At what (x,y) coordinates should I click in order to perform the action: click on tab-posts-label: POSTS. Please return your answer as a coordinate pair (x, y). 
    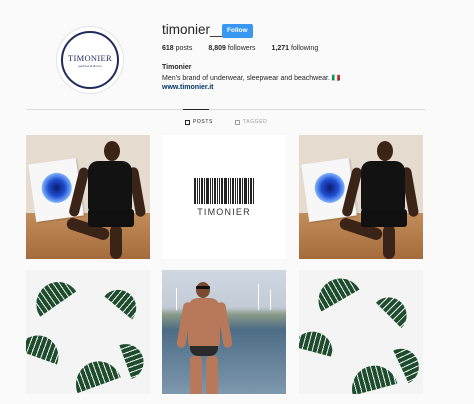
    Looking at the image, I should click on (203, 122).